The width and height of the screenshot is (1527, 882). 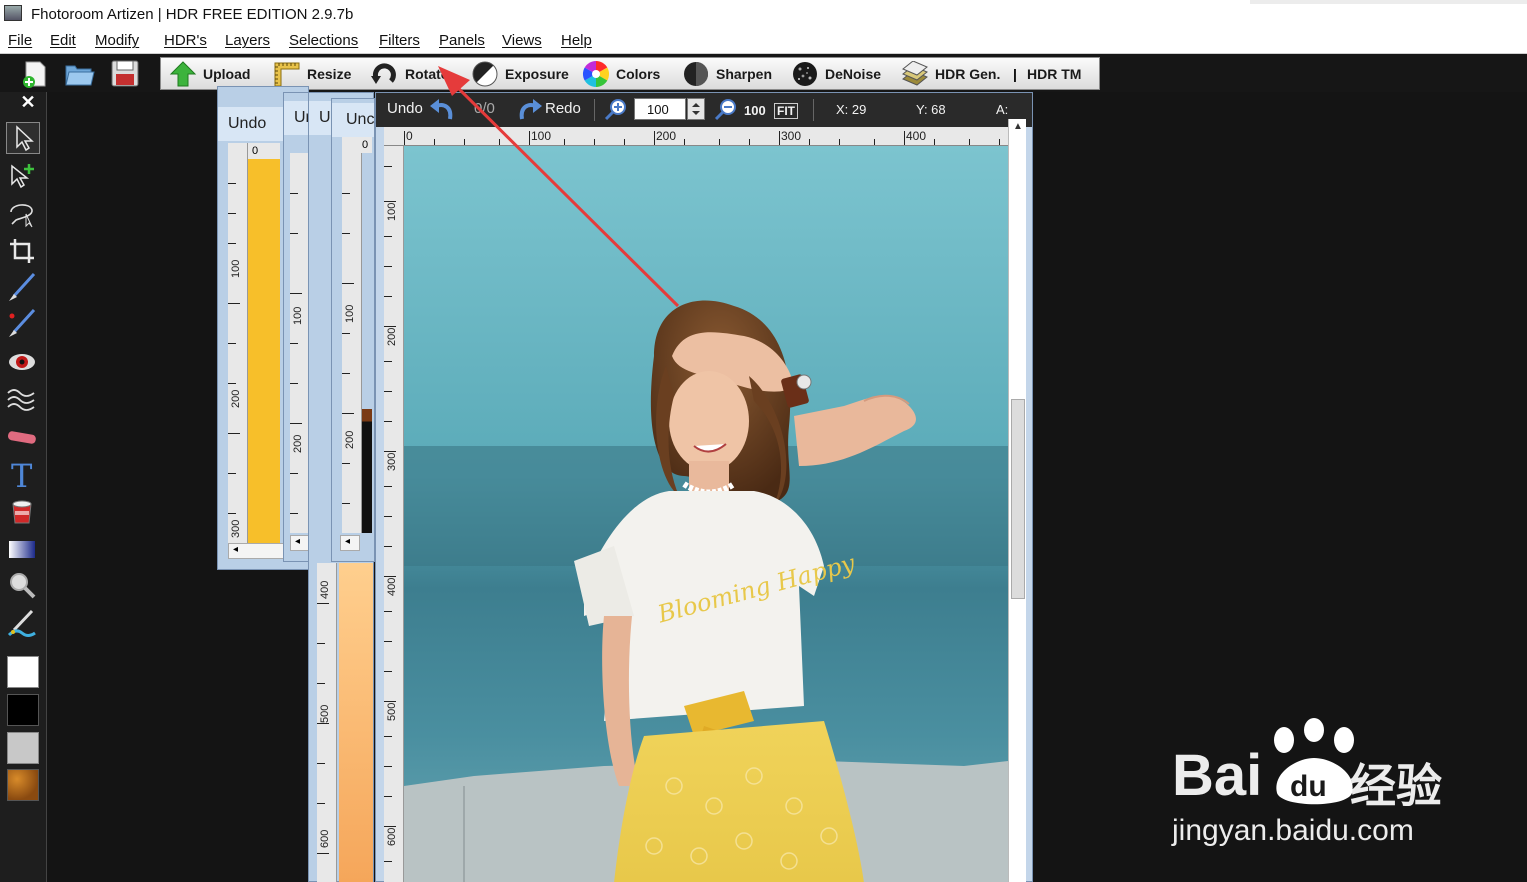 I want to click on gradient-tool, so click(x=23, y=550).